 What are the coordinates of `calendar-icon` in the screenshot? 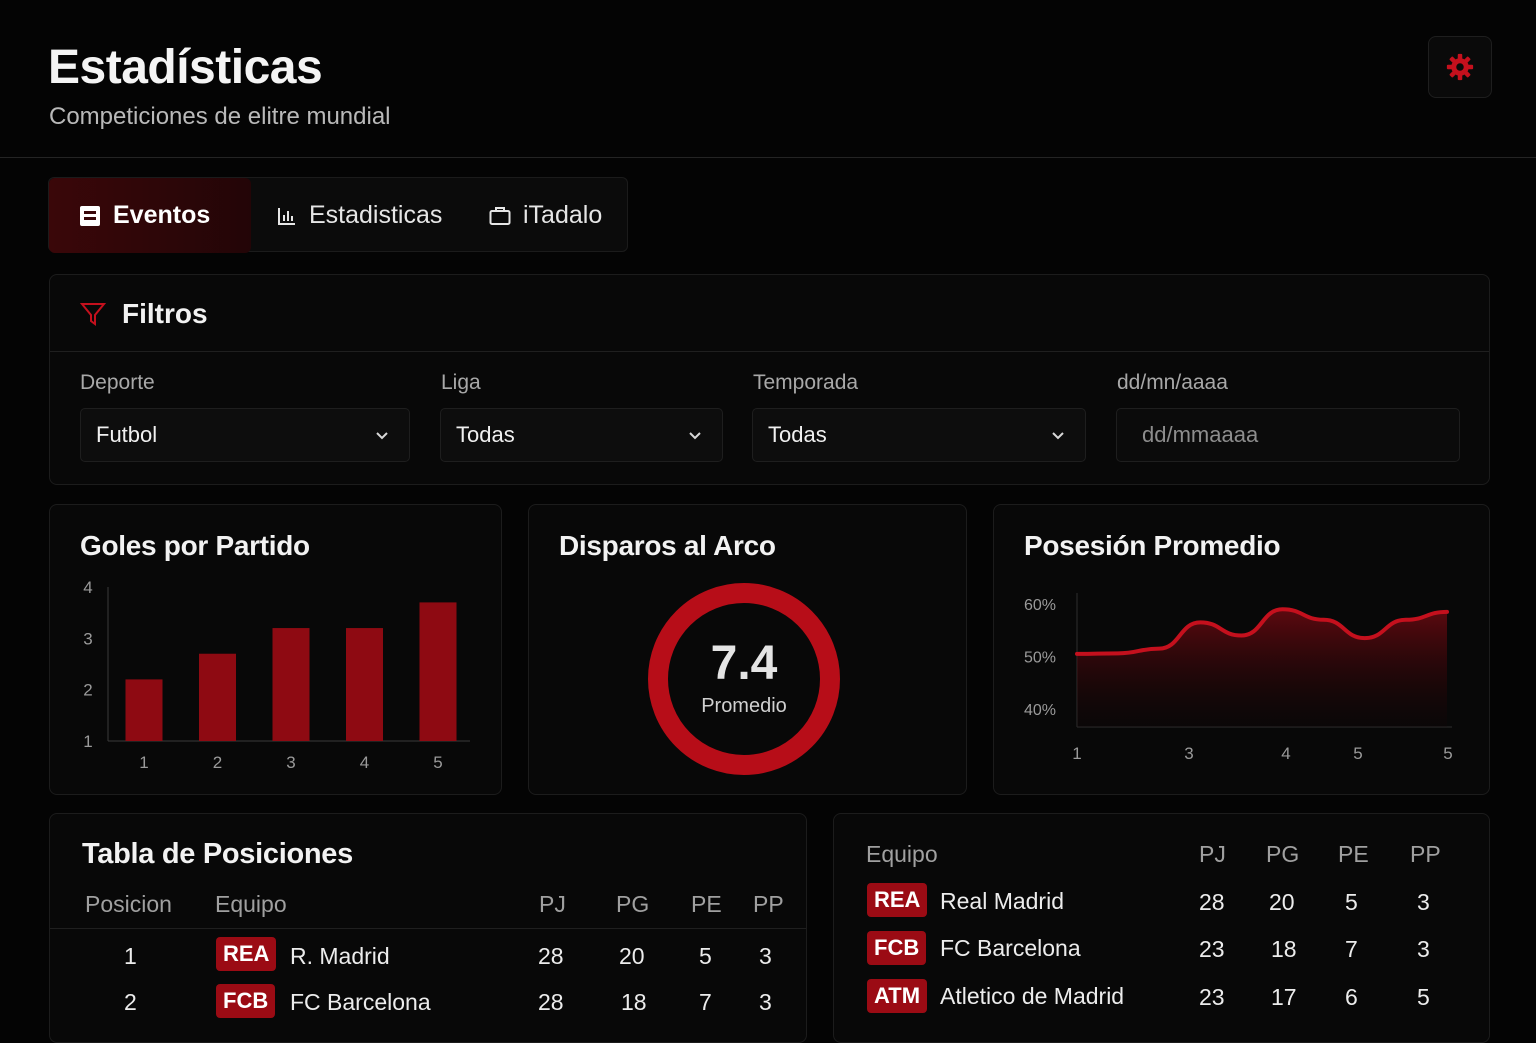 It's located at (90, 216).